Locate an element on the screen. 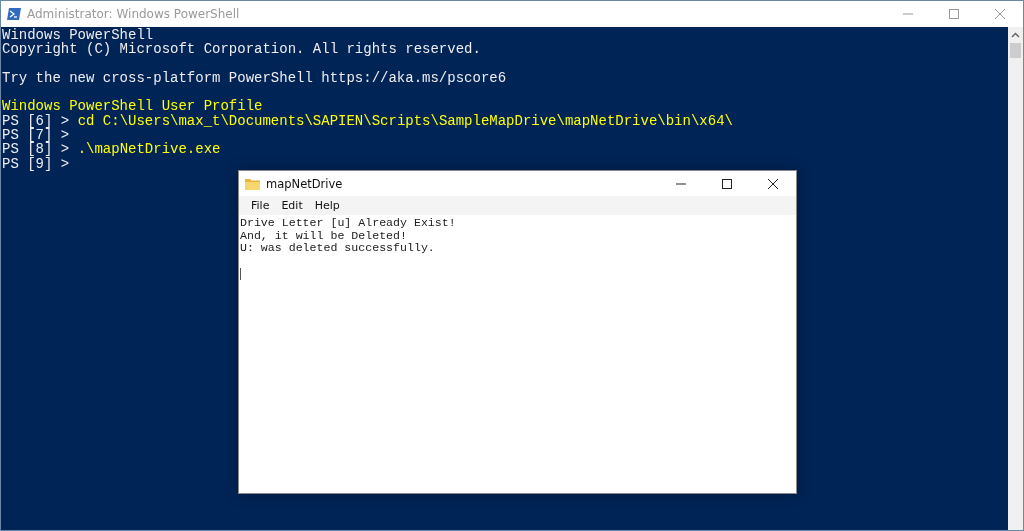 This screenshot has height=531, width=1024. console-text: Windows PowerShell is located at coordinates (78, 35).